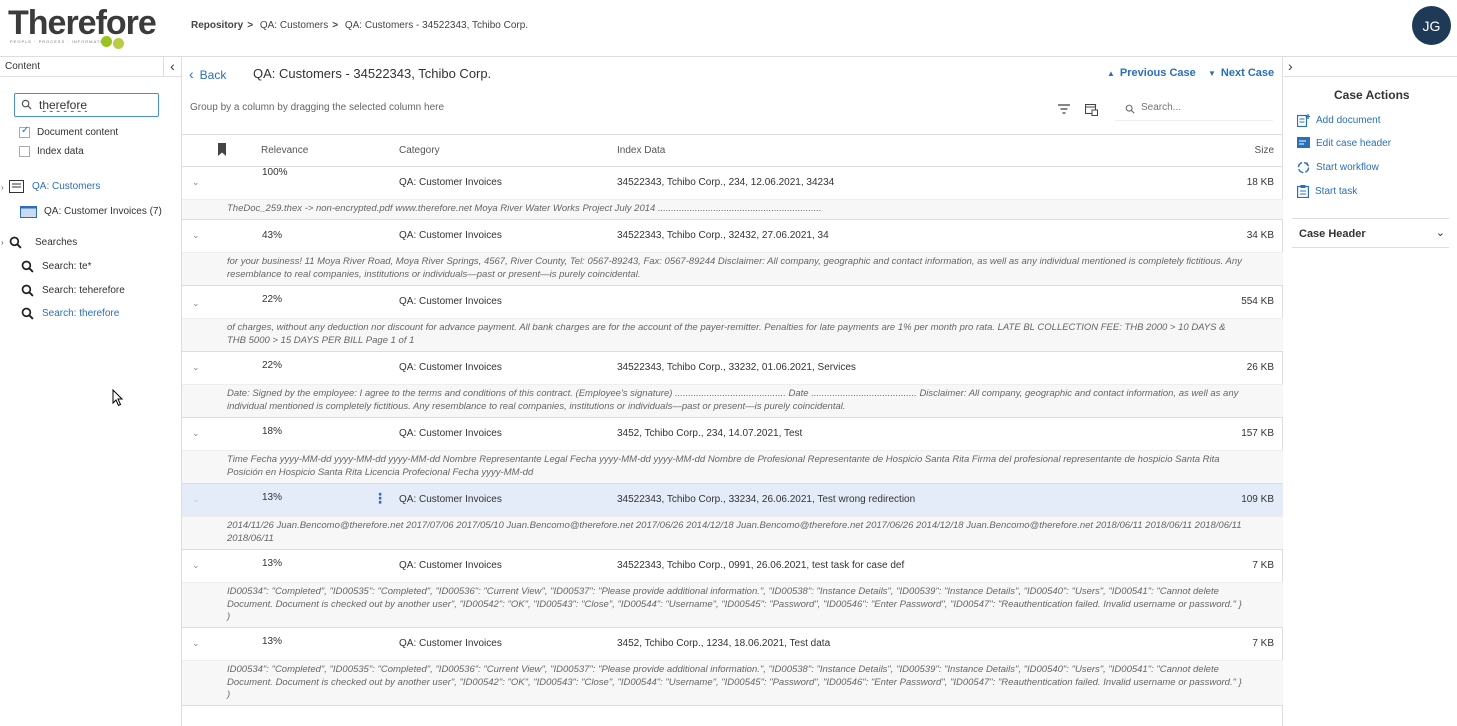 This screenshot has width=1457, height=726. I want to click on breadcrumb-qa-customers: QA: Customers, so click(294, 25).